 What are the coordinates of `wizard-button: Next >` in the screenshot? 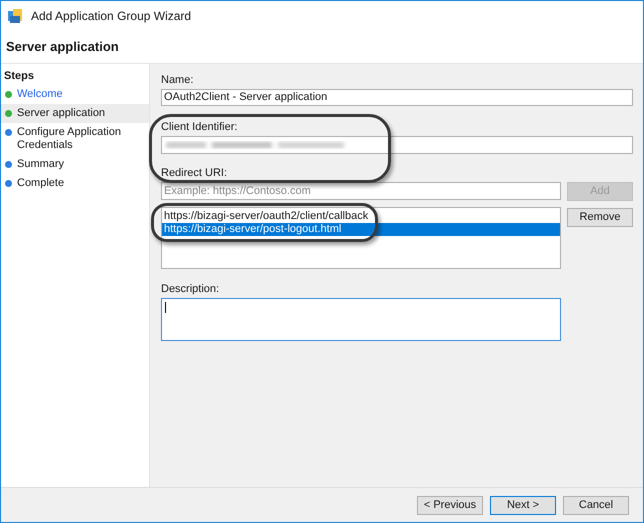 It's located at (523, 505).